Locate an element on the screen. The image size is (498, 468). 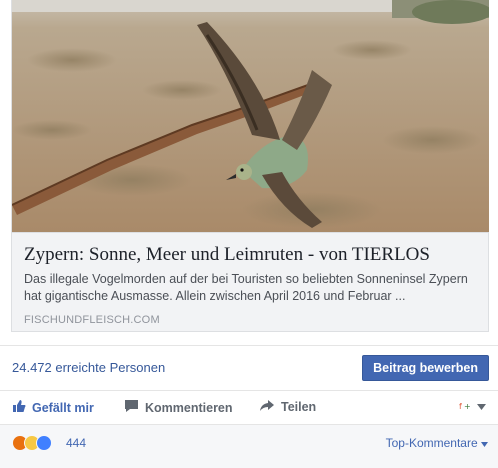
comment-sort-dropdown: Top-Kommentare is located at coordinates (437, 443).